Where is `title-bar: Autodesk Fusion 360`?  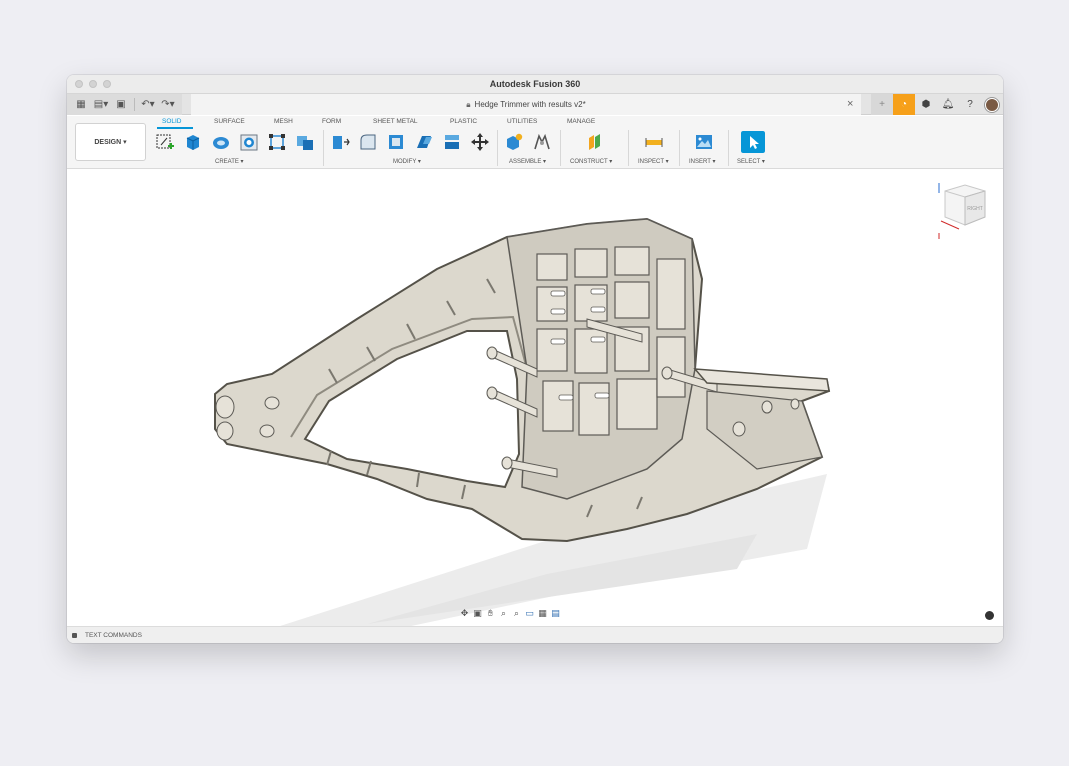 title-bar: Autodesk Fusion 360 is located at coordinates (535, 84).